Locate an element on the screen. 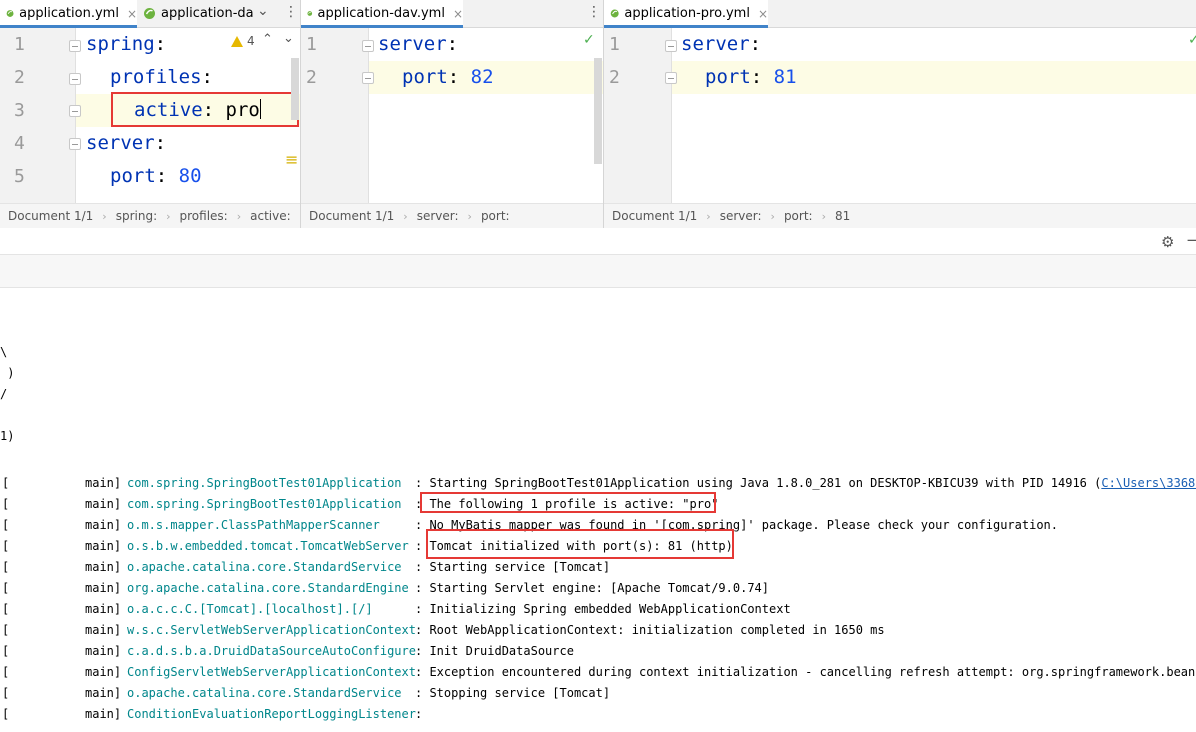  breadcrumb-item: spring: is located at coordinates (136, 216).